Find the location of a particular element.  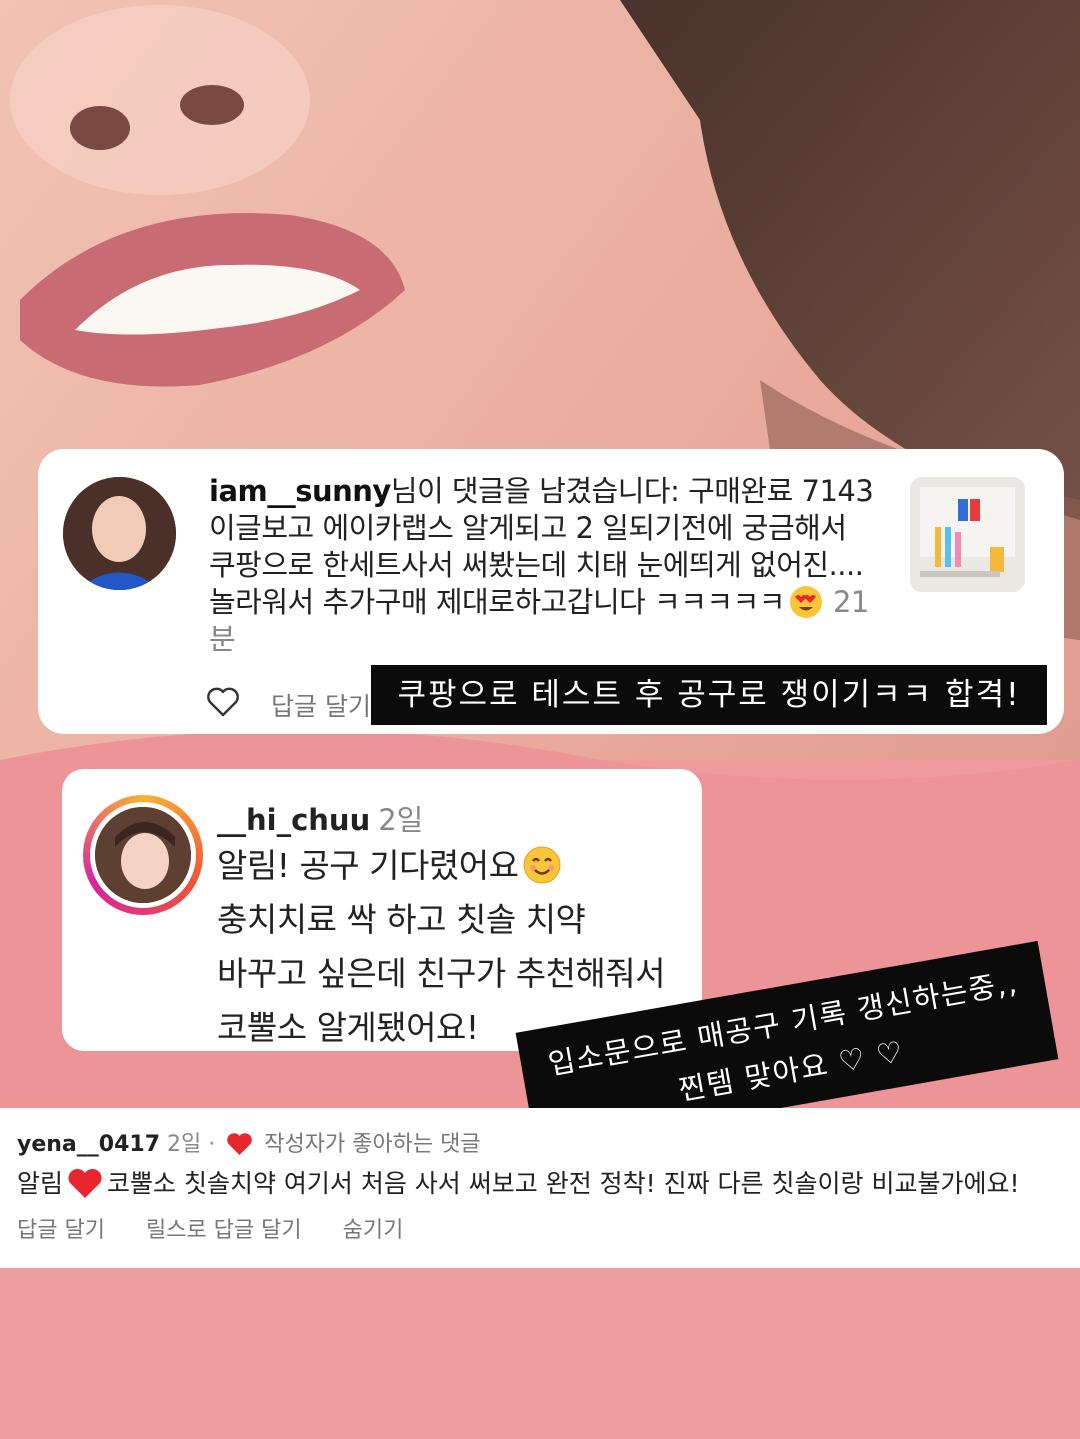

avatar-border is located at coordinates (143, 855).